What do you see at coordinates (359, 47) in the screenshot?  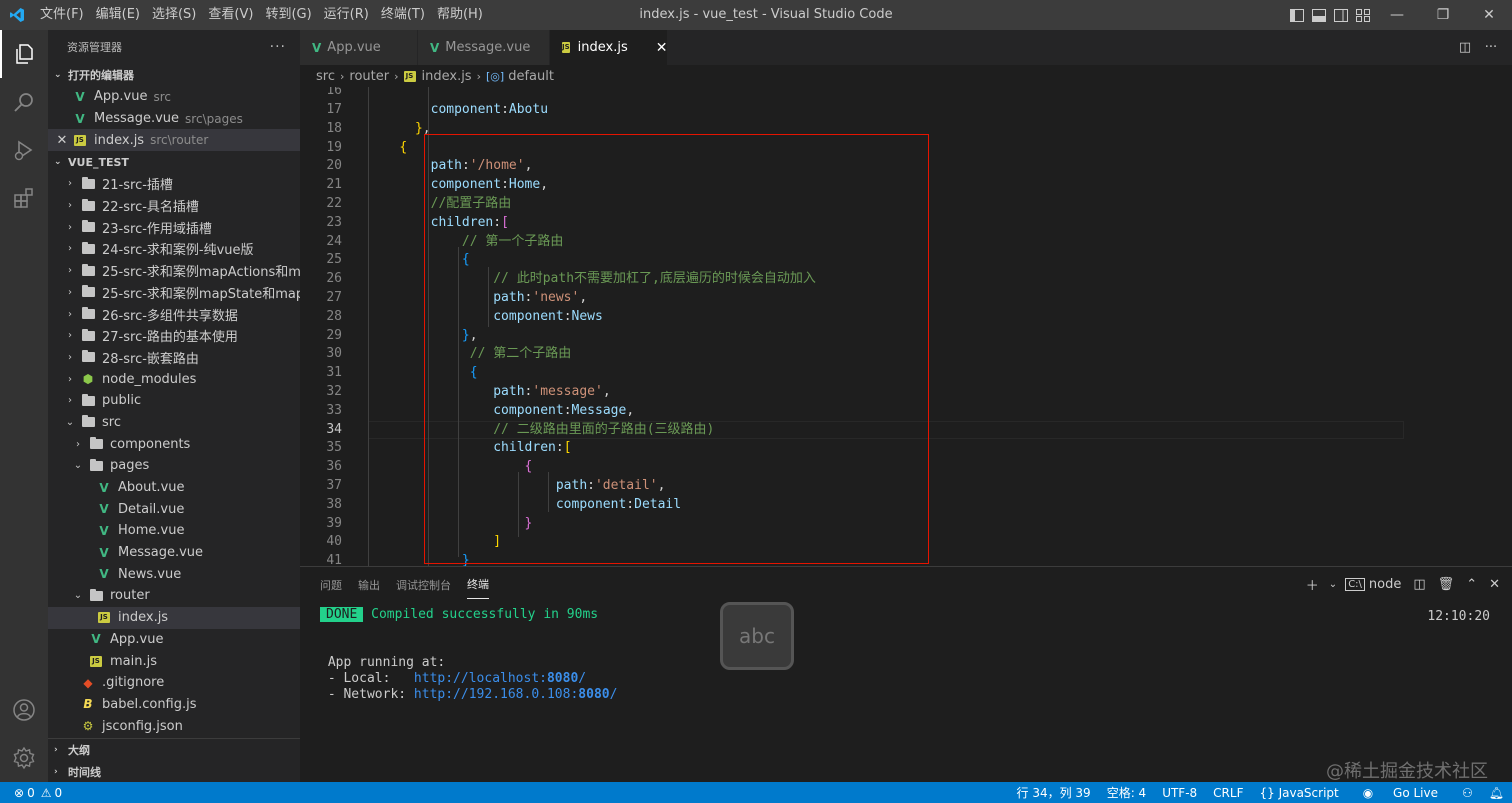 I see `tab-app-vue: V App.vue` at bounding box center [359, 47].